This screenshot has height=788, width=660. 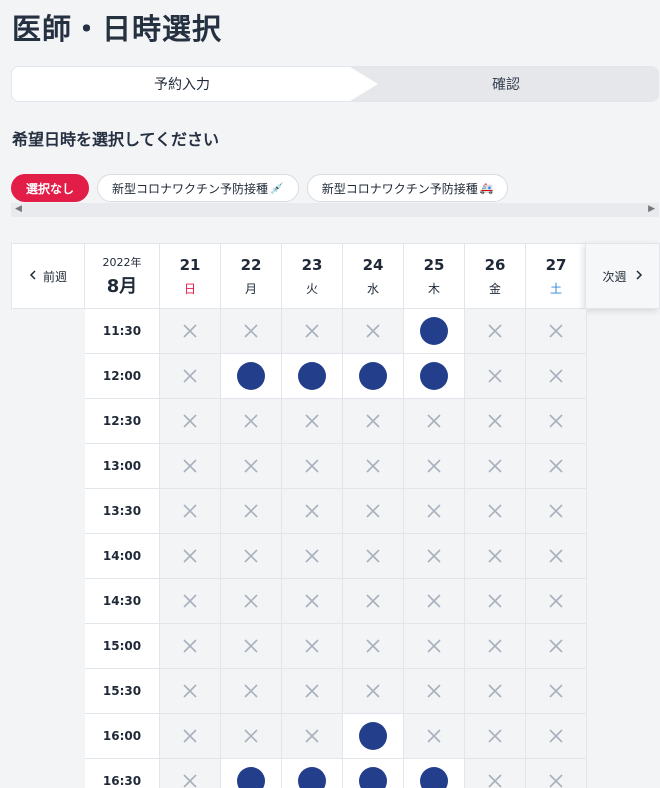 I want to click on filter-chips: 選択なし 新型コロナワクチン予防接種 💉 新型コロナワクチン予防接種 🚑, so click(x=260, y=188).